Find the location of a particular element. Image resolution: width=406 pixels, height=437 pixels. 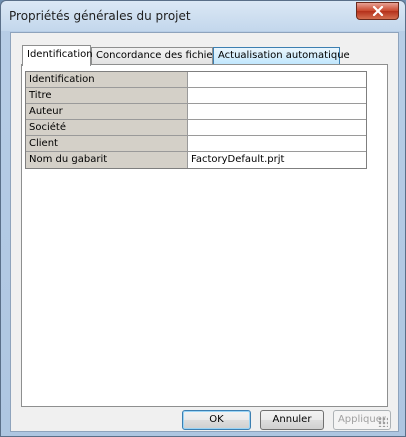

property-name: Auteur is located at coordinates (107, 111).